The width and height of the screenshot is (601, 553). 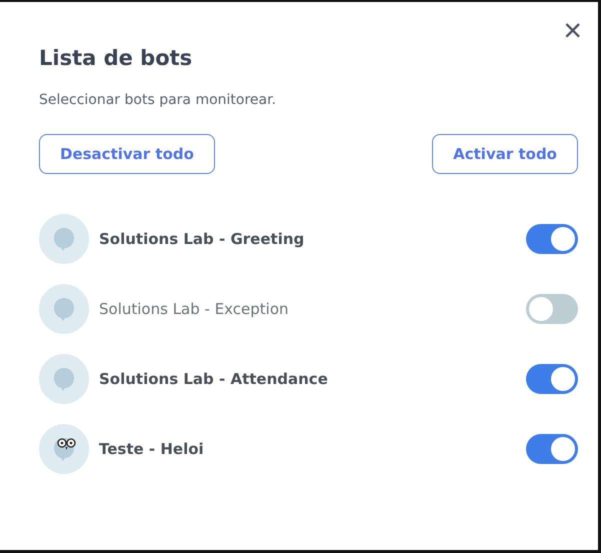 I want to click on dialog-subtitle: Seleccionar bots para monitorear., so click(x=158, y=100).